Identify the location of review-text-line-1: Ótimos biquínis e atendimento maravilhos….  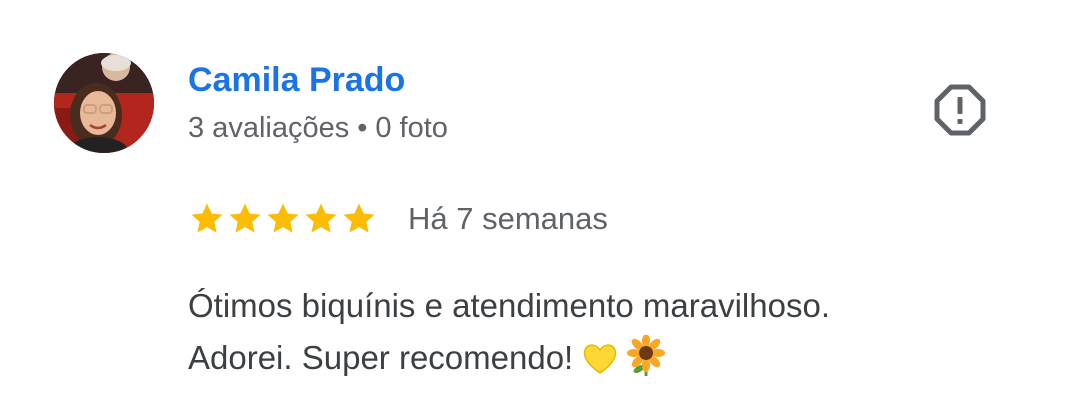
(509, 305).